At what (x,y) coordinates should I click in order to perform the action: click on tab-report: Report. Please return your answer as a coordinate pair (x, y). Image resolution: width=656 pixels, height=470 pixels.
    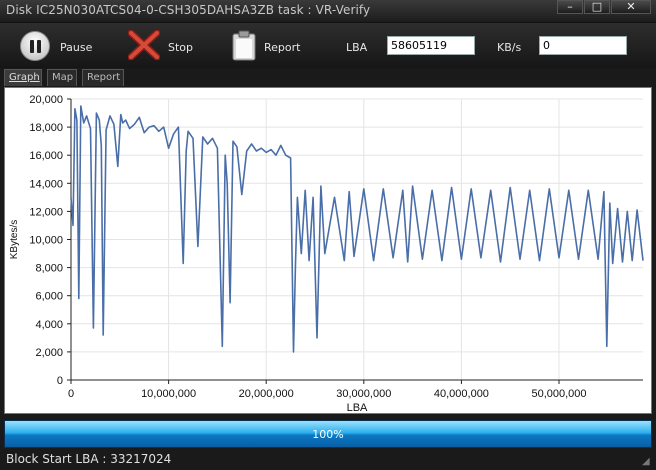
    Looking at the image, I should click on (103, 77).